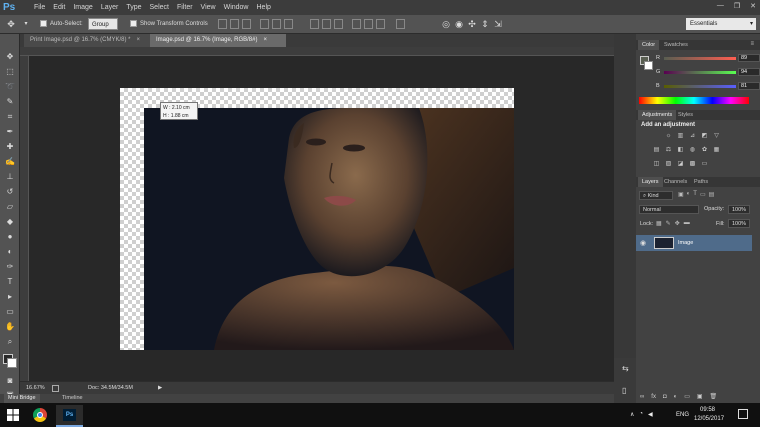 The width and height of the screenshot is (760, 427). What do you see at coordinates (10, 341) in the screenshot?
I see `zoom-tool-icon: ⌕` at bounding box center [10, 341].